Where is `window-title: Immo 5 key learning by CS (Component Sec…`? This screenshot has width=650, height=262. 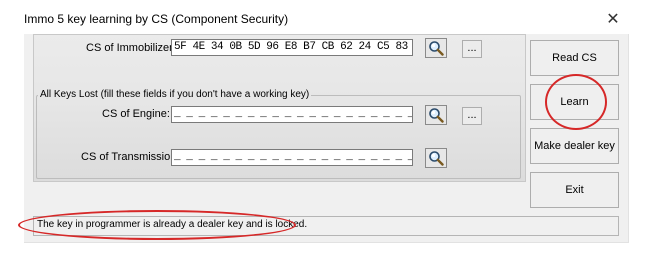 window-title: Immo 5 key learning by CS (Component Sec… is located at coordinates (156, 19).